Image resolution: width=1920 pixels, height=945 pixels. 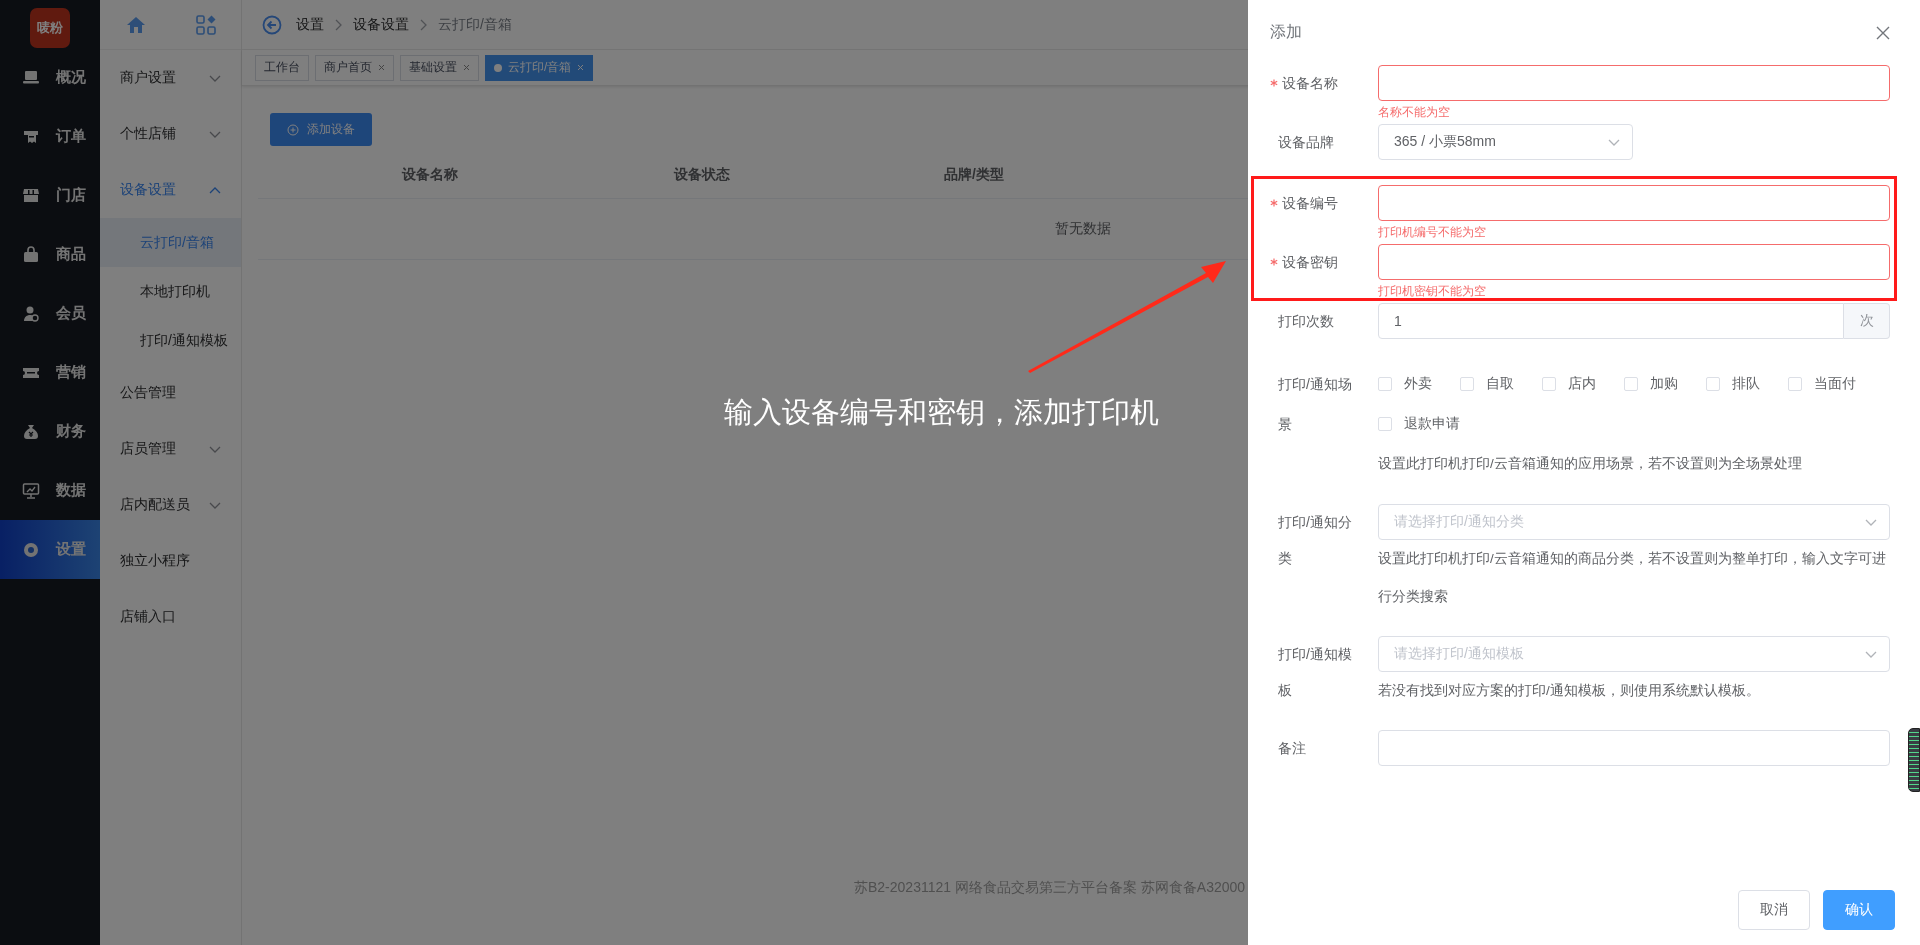 What do you see at coordinates (50, 372) in the screenshot?
I see `nav-item: 营销` at bounding box center [50, 372].